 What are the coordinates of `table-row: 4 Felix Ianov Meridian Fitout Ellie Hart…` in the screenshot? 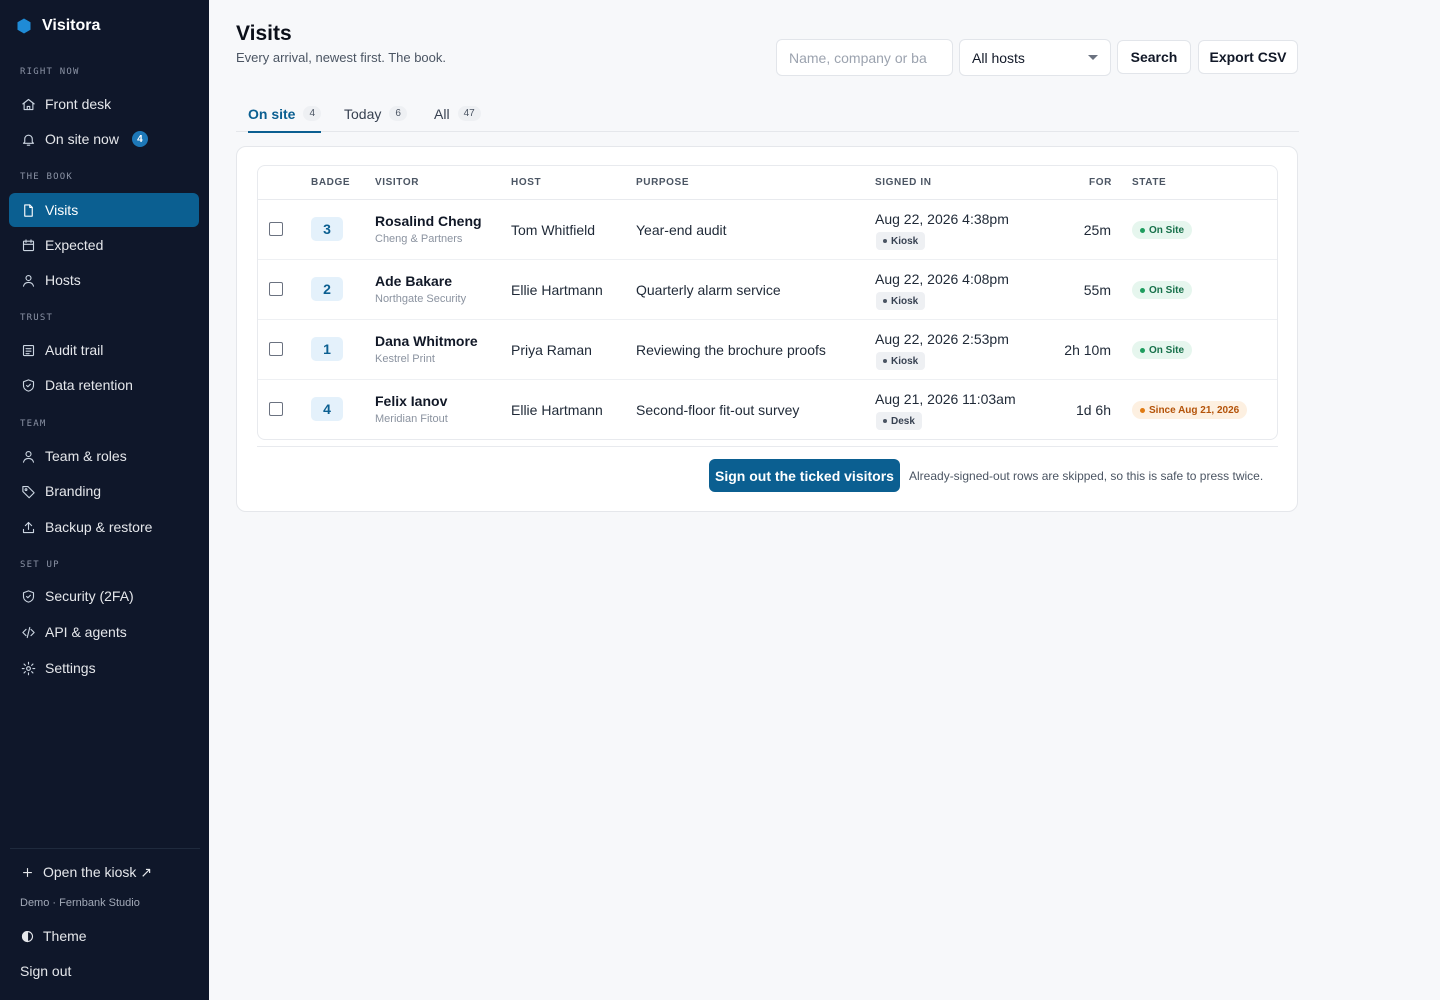 It's located at (767, 409).